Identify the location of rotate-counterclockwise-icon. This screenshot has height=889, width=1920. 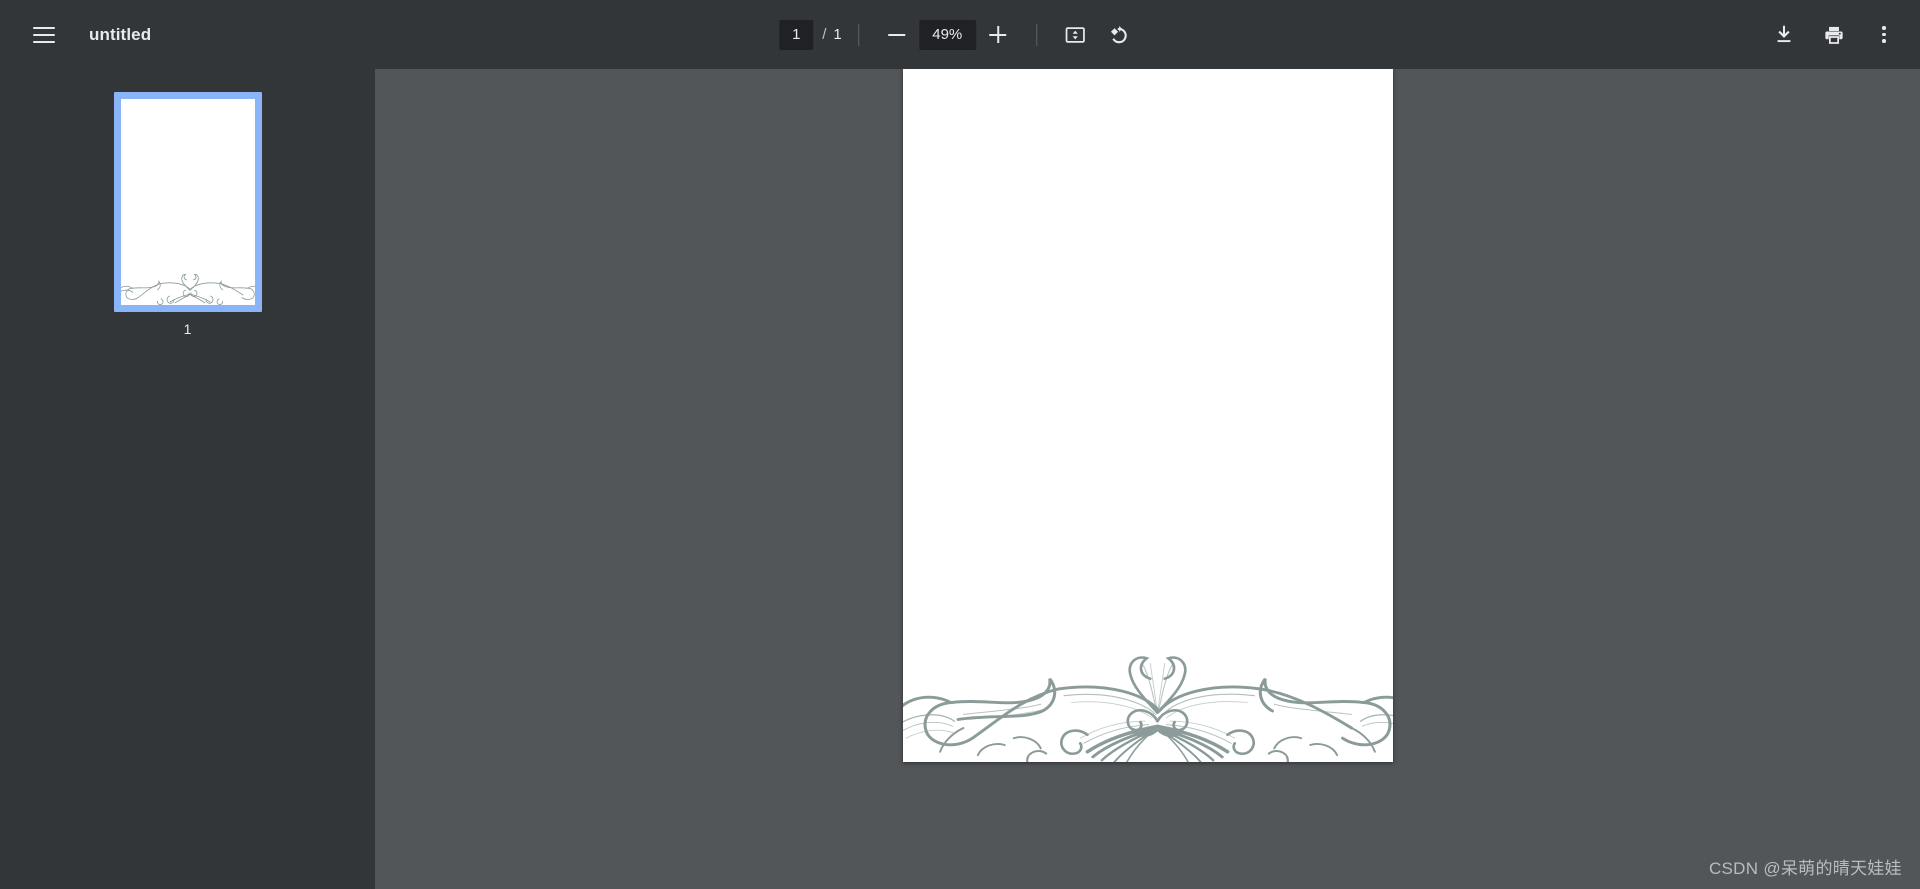
(1118, 34).